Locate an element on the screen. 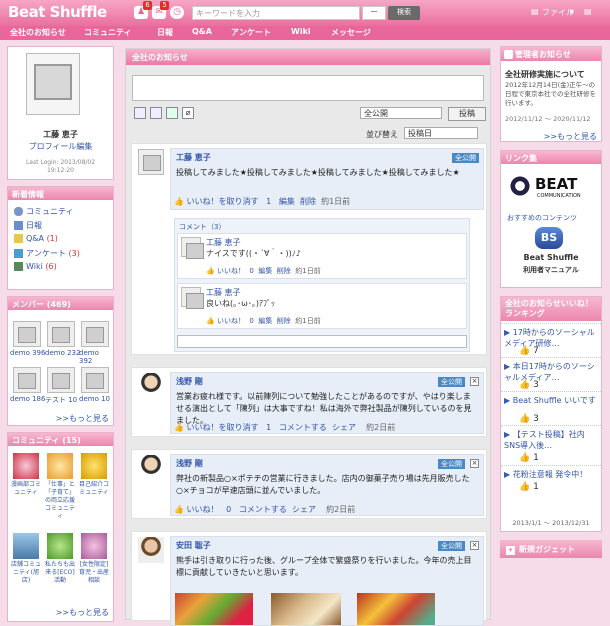  member-name: demo 396 is located at coordinates (27, 353).